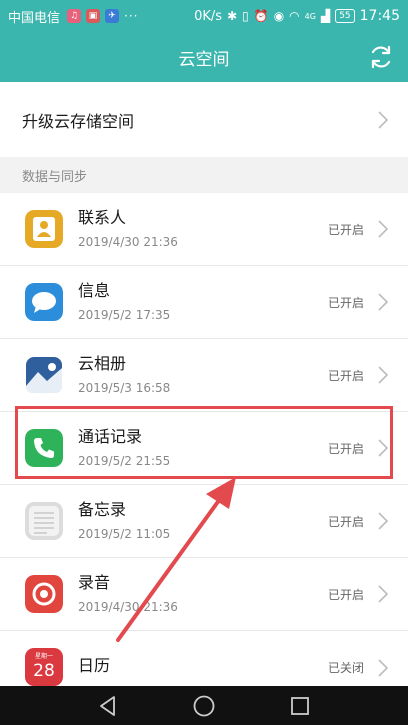 This screenshot has width=408, height=725. What do you see at coordinates (131, 16) in the screenshot?
I see `more-notifications-icon: ···` at bounding box center [131, 16].